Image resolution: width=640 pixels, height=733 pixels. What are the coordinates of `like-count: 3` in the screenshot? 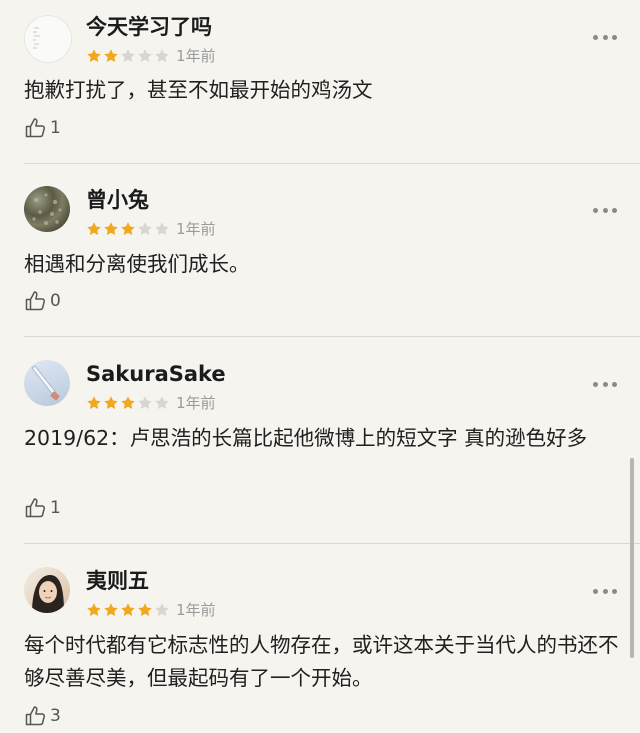 It's located at (55, 716).